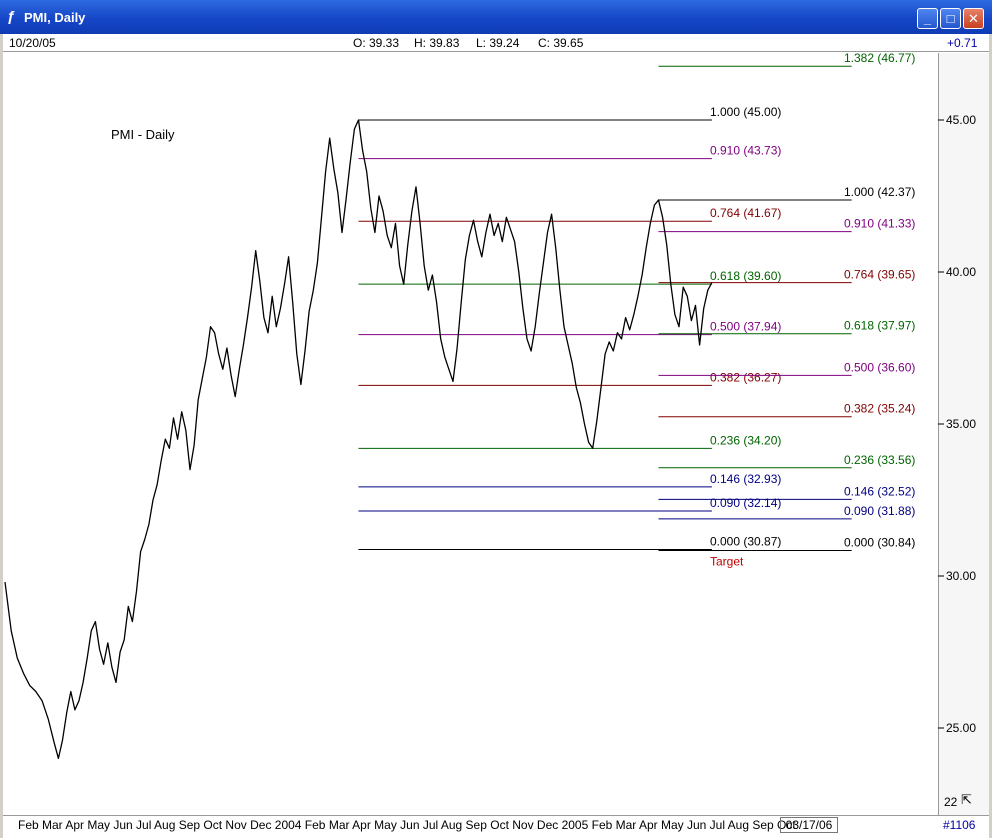  What do you see at coordinates (879, 409) in the screenshot?
I see `fib-set-2-level-label: 0.382 (35.24)` at bounding box center [879, 409].